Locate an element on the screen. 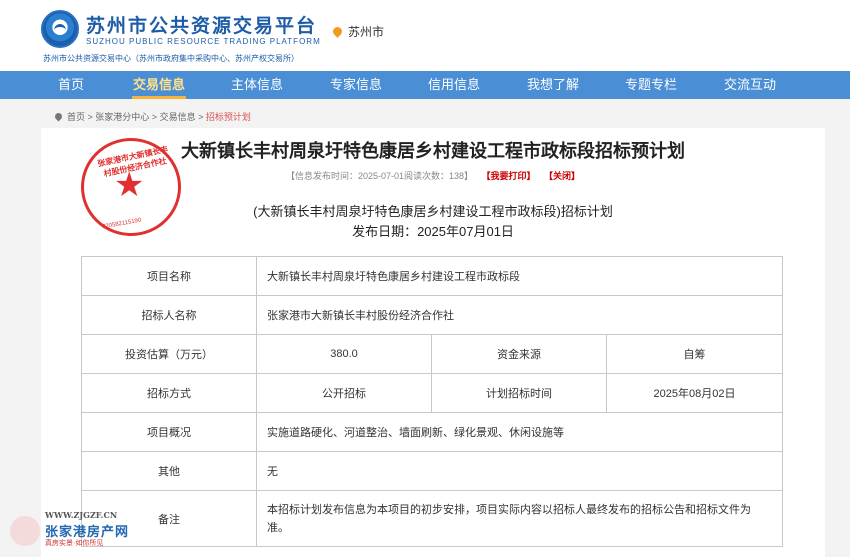 Image resolution: width=850 pixels, height=557 pixels. watermark-slogan: 真房实景·如你所见 is located at coordinates (74, 543).